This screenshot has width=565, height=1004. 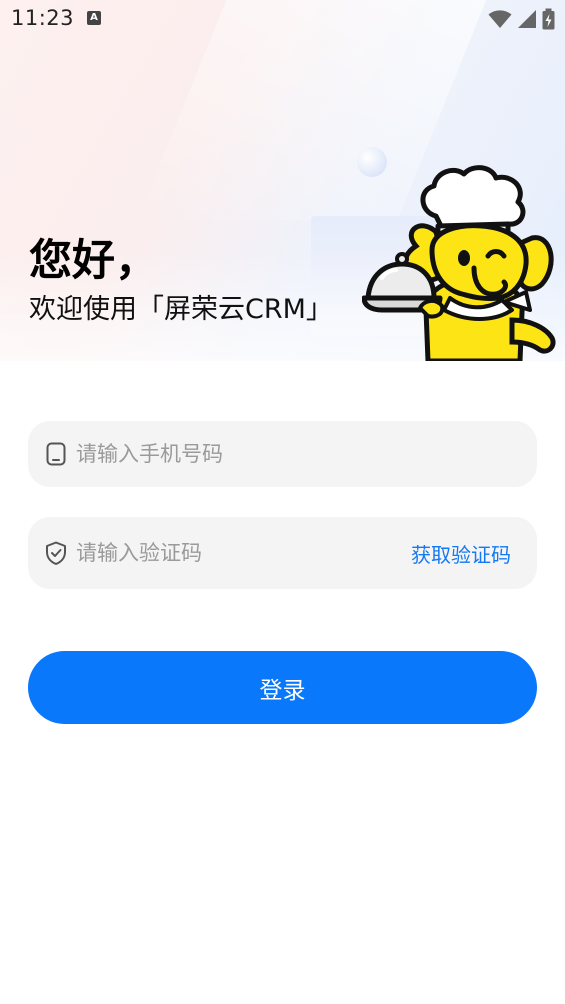 I want to click on phone-field, so click(x=282, y=454).